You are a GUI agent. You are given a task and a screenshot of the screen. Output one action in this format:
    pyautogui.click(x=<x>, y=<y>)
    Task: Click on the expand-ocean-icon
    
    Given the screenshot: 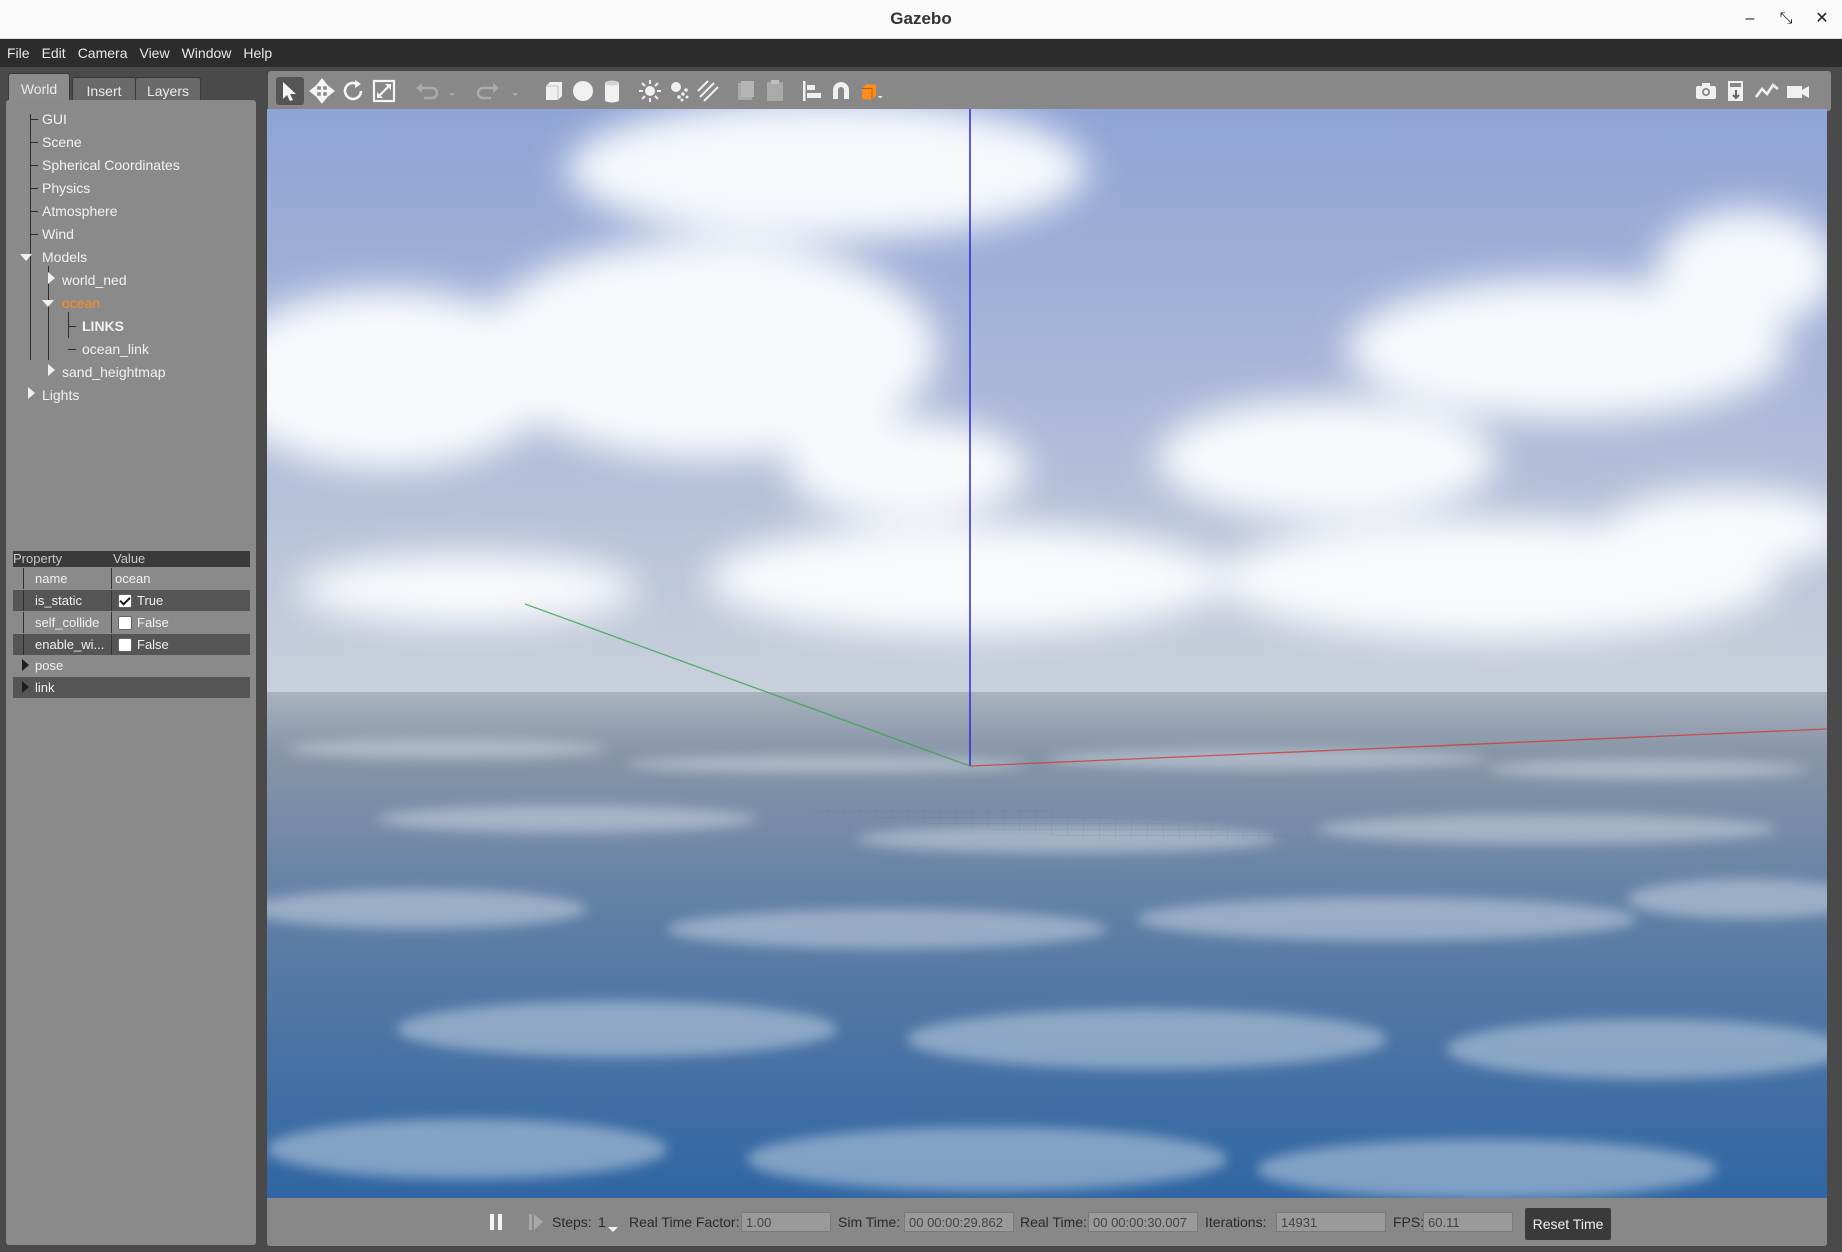 What is the action you would take?
    pyautogui.click(x=48, y=303)
    